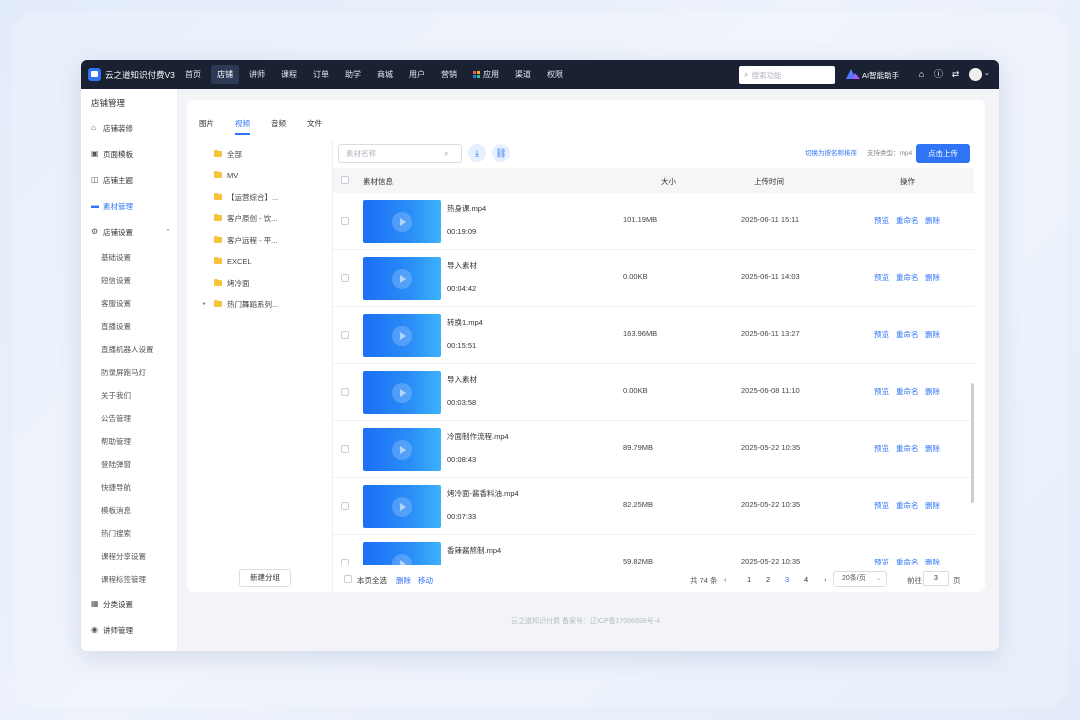 The image size is (1080, 720). I want to click on bulk-move-link: 移动, so click(425, 580).